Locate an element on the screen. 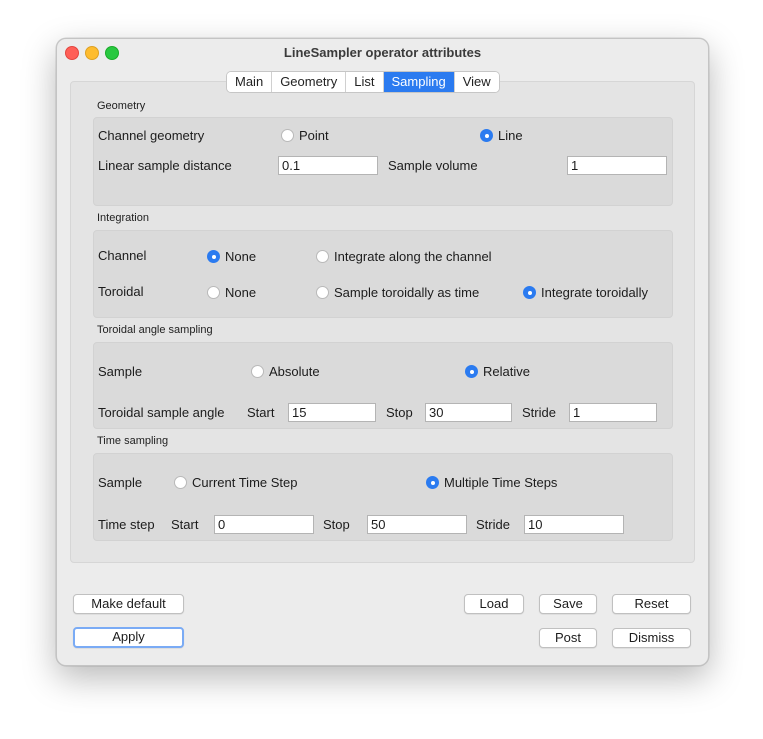 The image size is (763, 739). toroidal-angle-section-label: Toroidal angle sampling is located at coordinates (155, 330).